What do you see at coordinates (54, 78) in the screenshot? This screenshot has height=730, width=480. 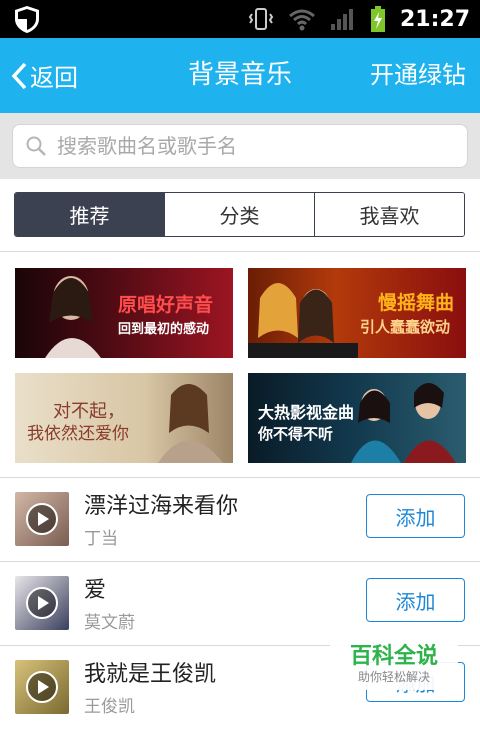 I see `back-label: 返回` at bounding box center [54, 78].